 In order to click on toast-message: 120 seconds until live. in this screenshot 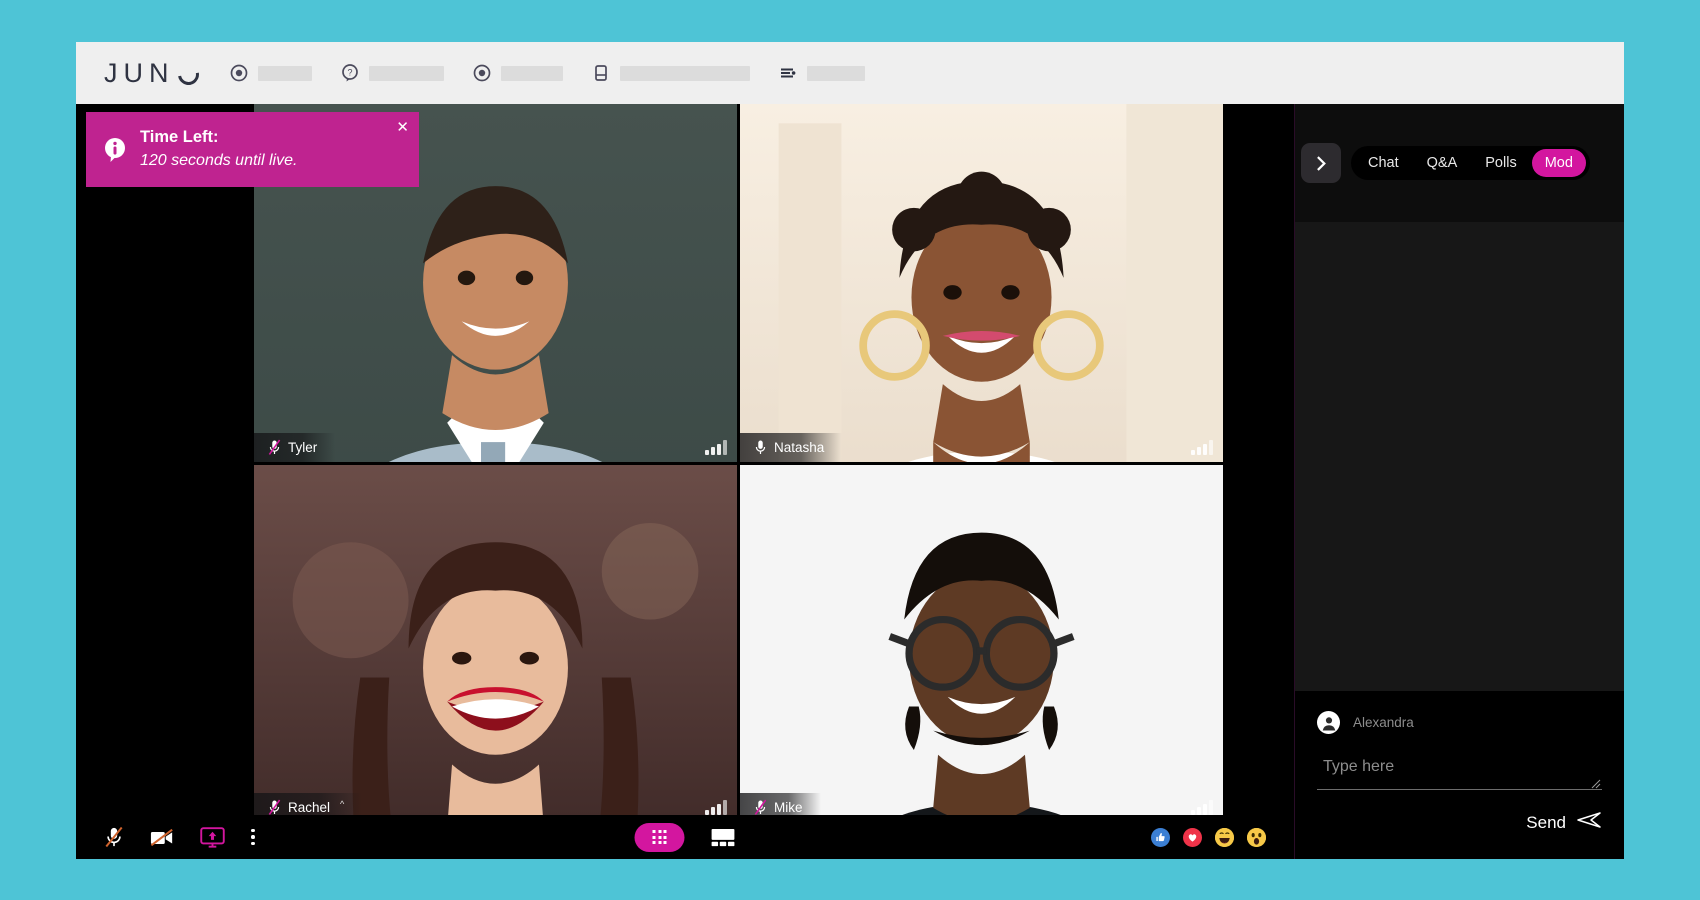, I will do `click(219, 160)`.